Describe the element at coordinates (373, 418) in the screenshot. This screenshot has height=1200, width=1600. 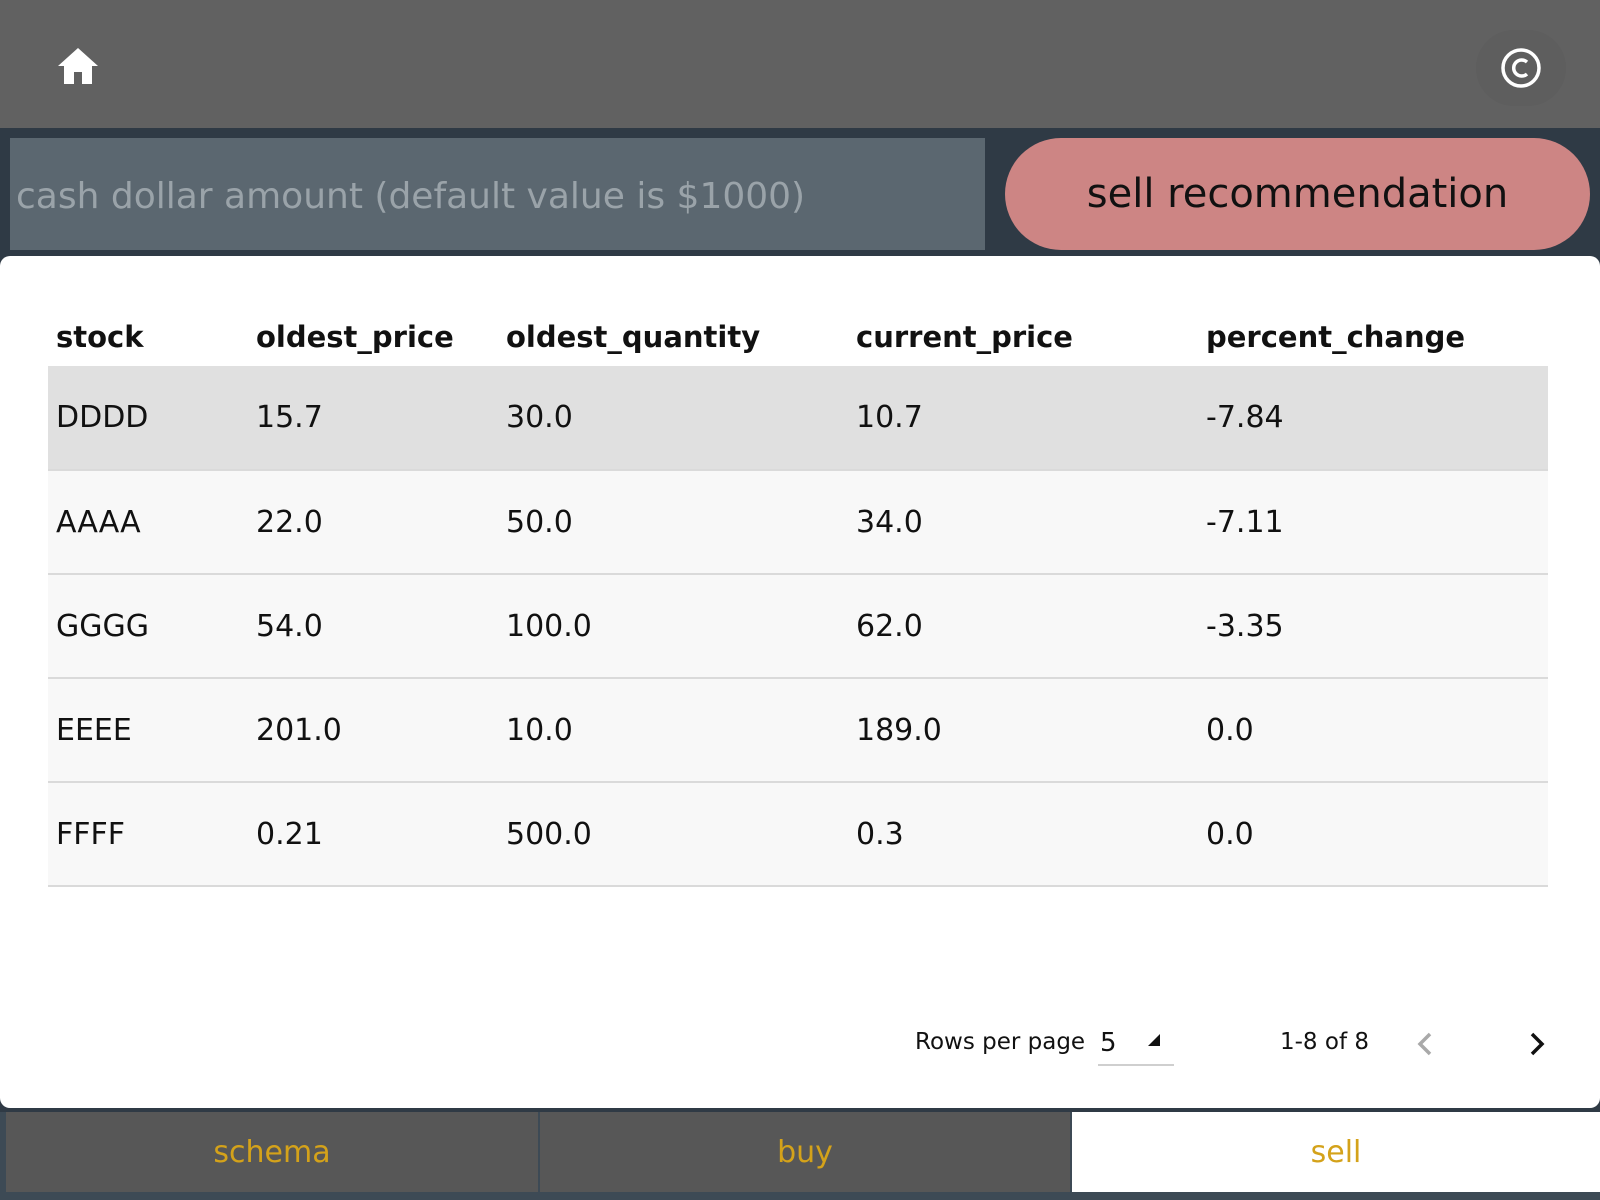
I see `cell-oldest-price: 15.7` at that location.